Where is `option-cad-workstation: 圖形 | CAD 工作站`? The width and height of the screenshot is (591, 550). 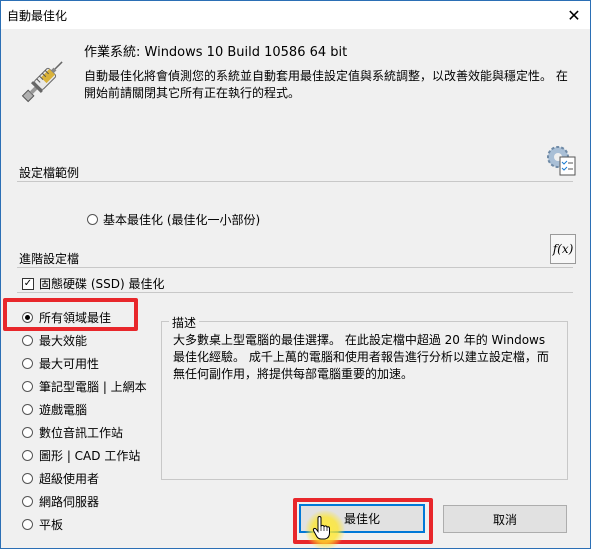
option-cad-workstation: 圖形 | CAD 工作站 is located at coordinates (84, 455).